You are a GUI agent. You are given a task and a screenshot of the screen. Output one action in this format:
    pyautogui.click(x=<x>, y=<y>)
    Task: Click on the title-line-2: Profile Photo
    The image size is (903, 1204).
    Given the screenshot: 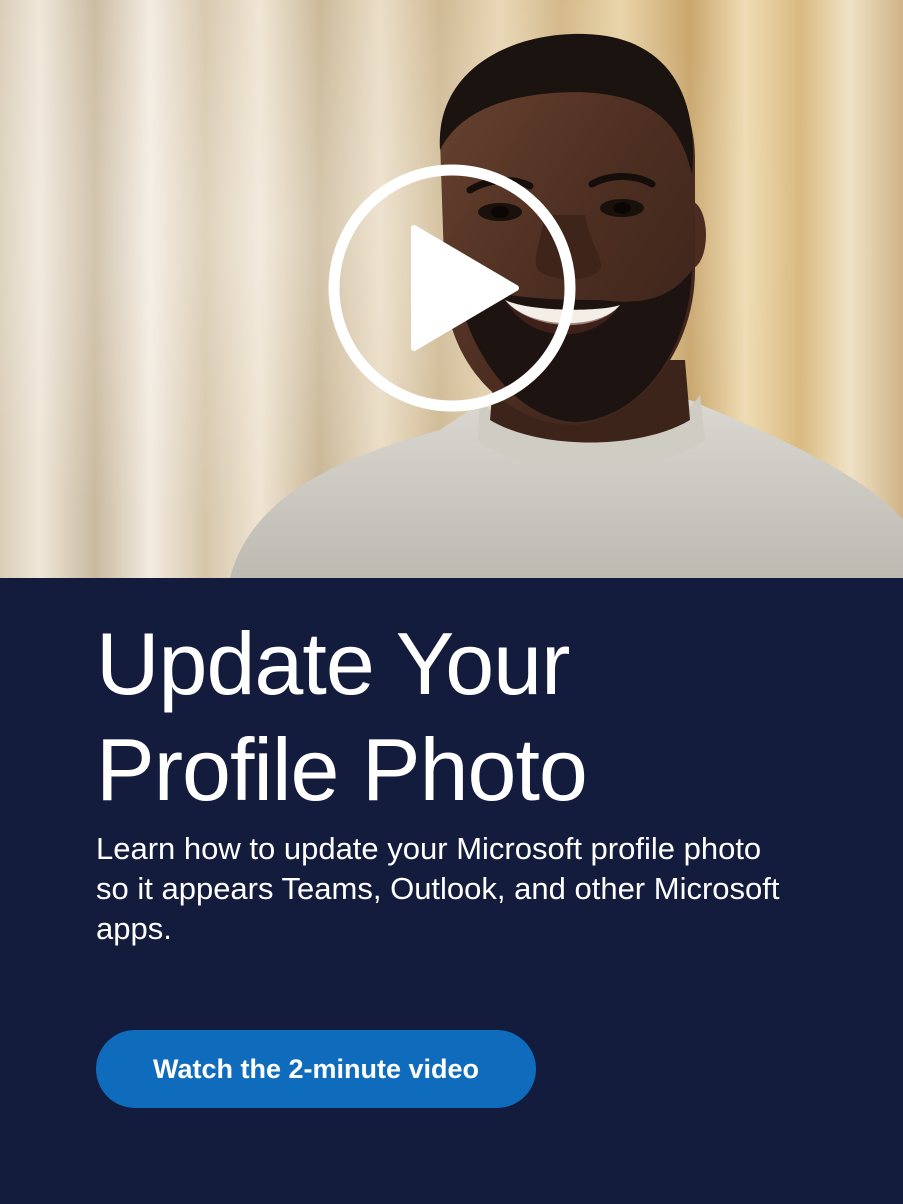 What is the action you would take?
    pyautogui.click(x=342, y=769)
    